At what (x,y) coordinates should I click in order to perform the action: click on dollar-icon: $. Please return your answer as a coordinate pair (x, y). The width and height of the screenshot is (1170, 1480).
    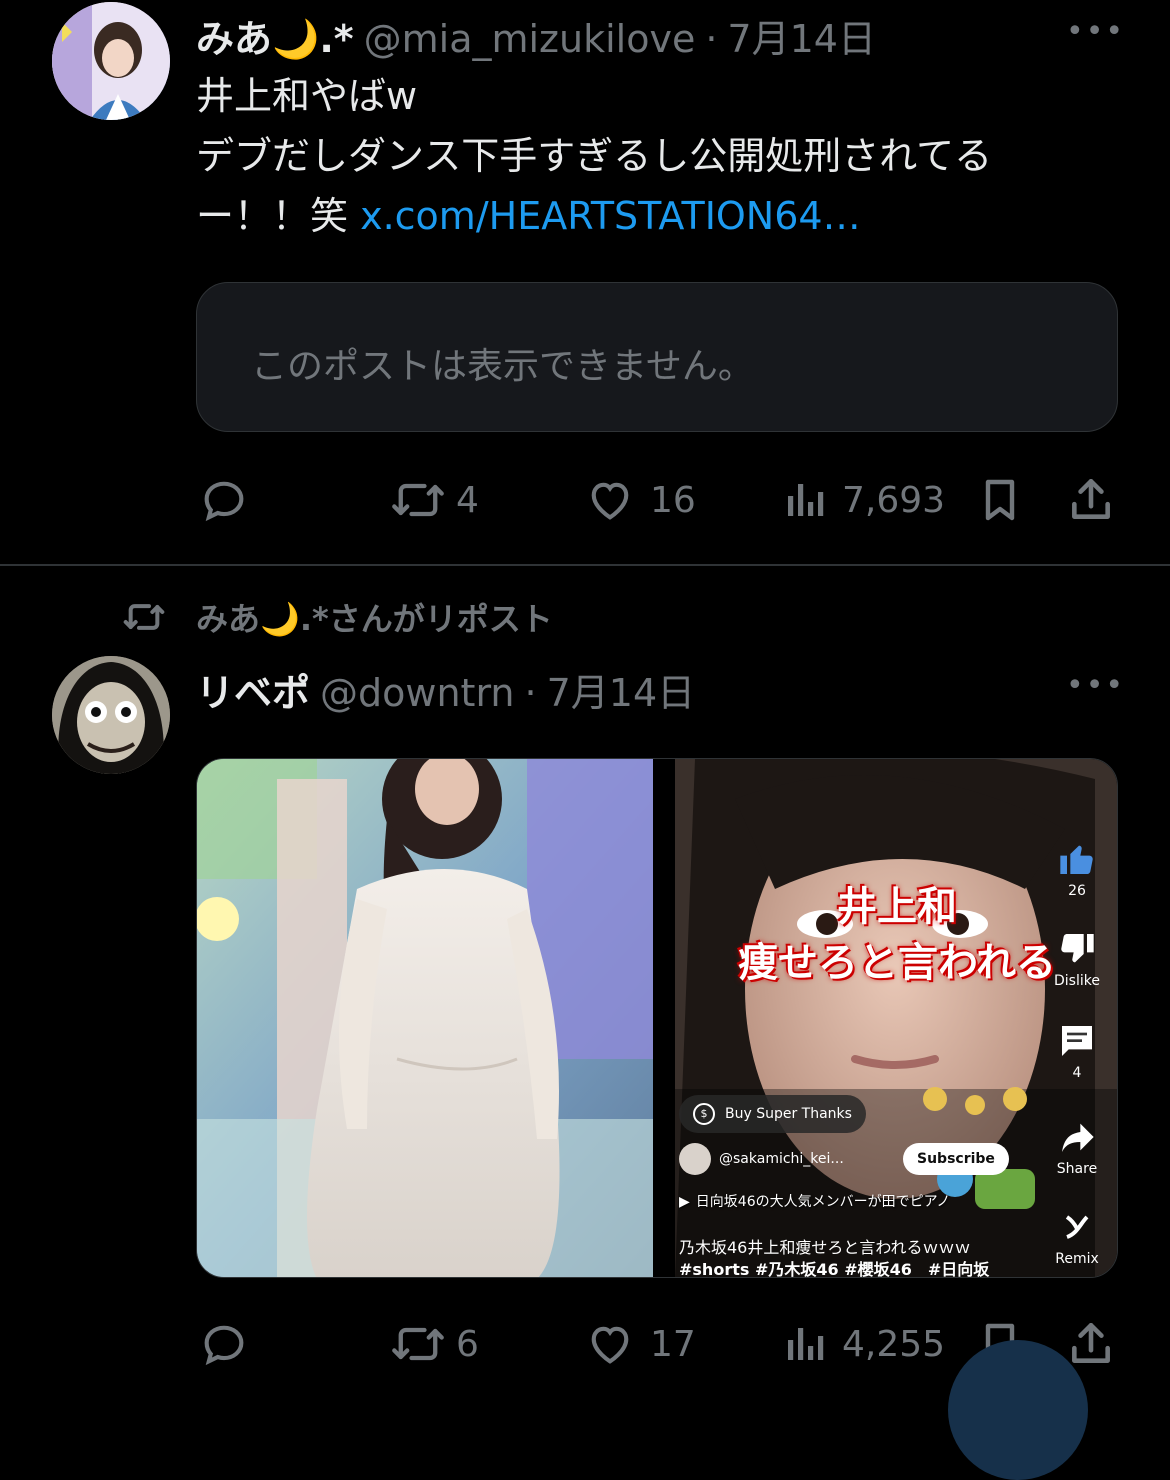
    Looking at the image, I should click on (704, 1114).